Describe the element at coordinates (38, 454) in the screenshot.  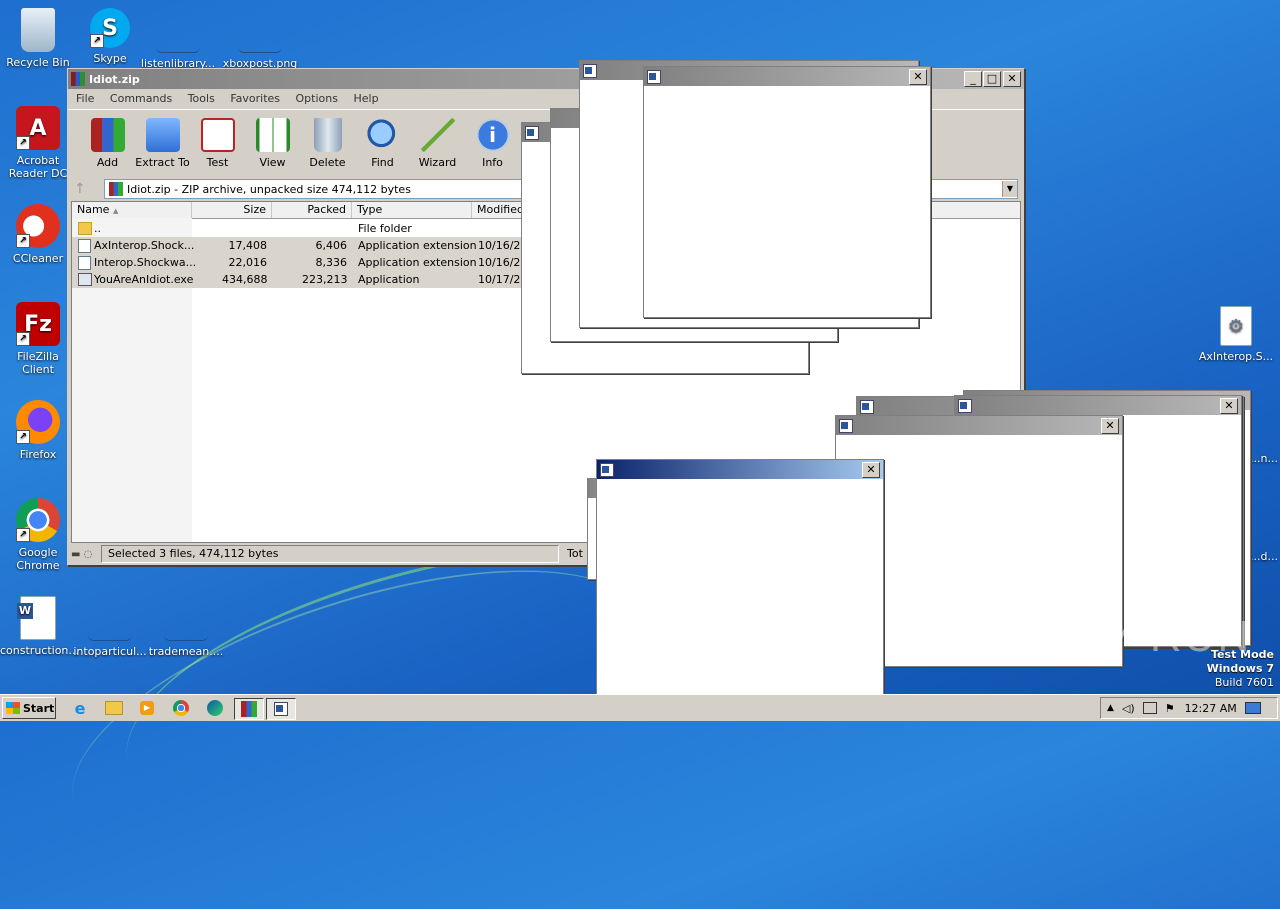
I see `desktop-icon-label: Firefox` at that location.